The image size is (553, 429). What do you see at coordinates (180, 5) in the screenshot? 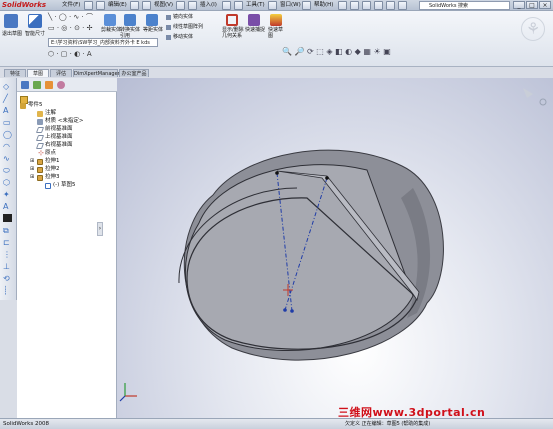
I see `tb-undo-icon` at bounding box center [180, 5].